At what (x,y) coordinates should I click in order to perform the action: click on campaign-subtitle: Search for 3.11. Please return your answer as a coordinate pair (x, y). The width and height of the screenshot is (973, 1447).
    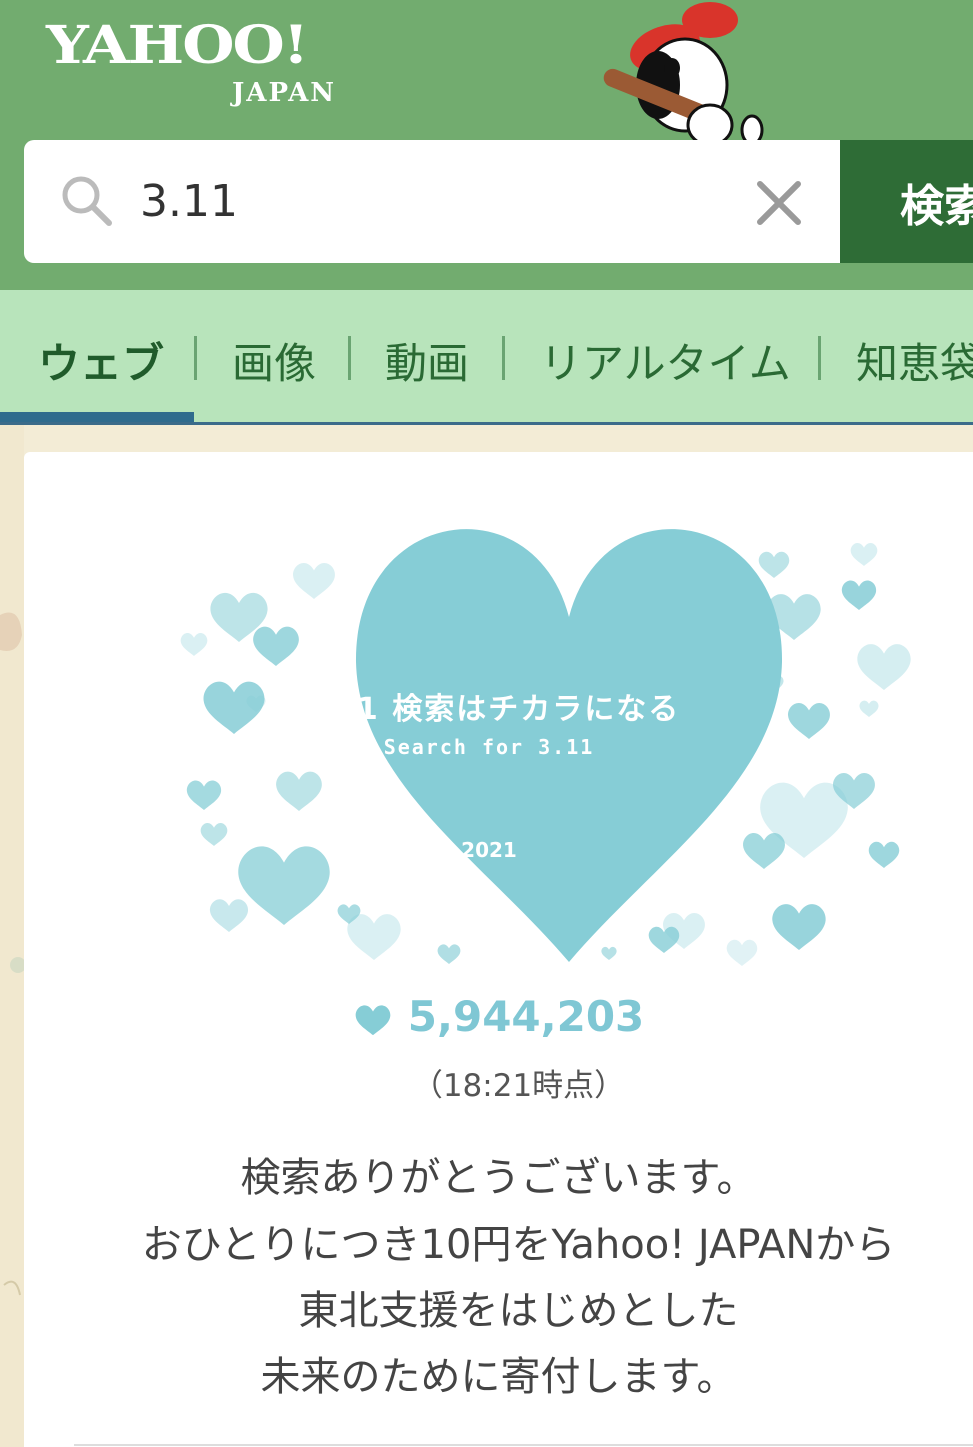
    Looking at the image, I should click on (489, 747).